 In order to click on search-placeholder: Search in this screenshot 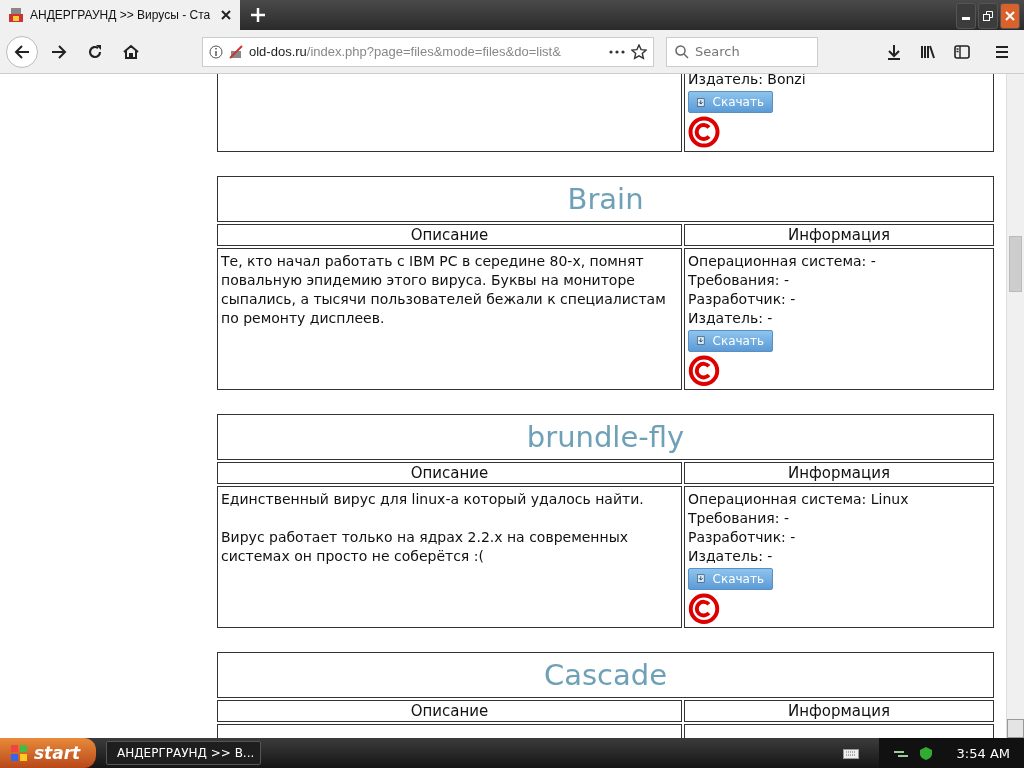, I will do `click(717, 51)`.